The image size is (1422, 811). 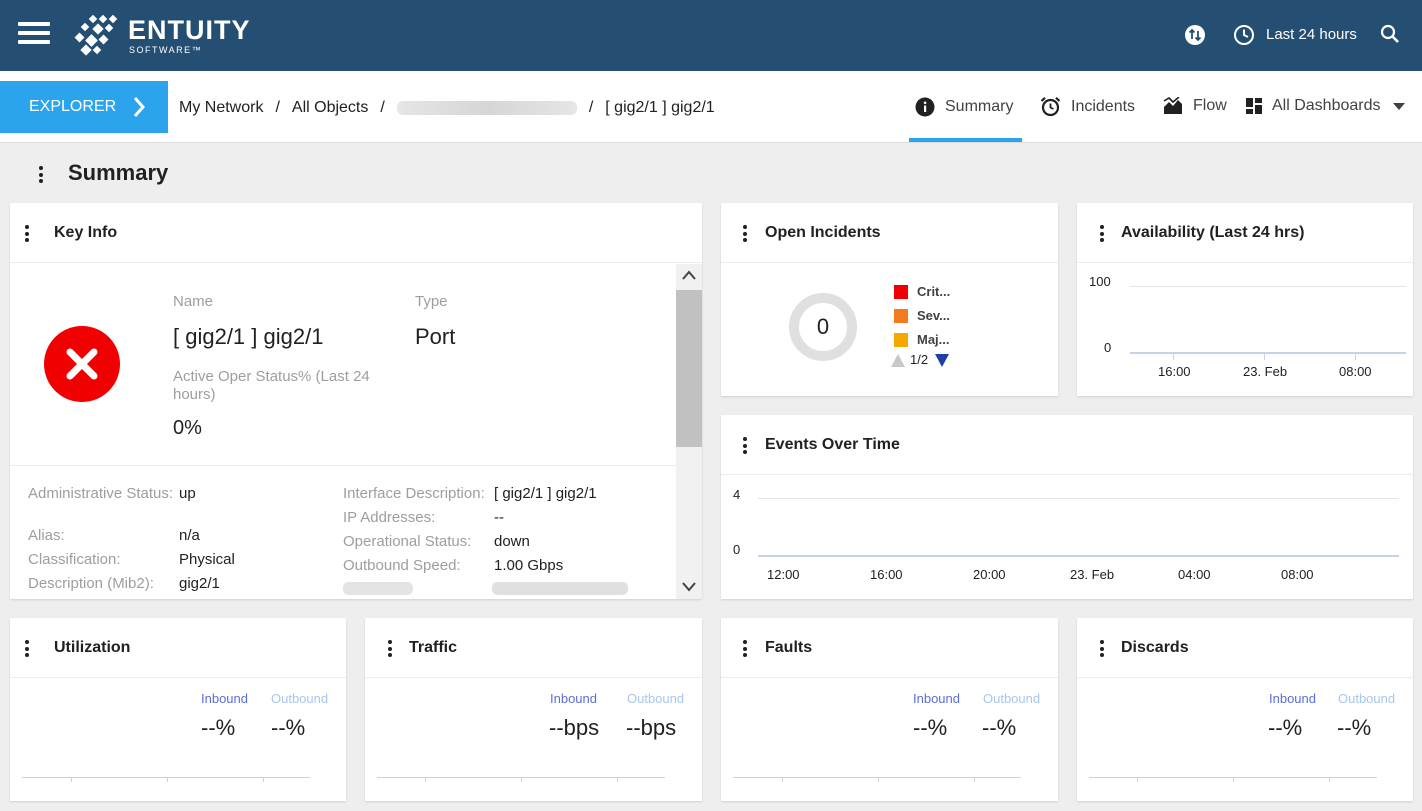 I want to click on menu-icon, so click(x=34, y=34).